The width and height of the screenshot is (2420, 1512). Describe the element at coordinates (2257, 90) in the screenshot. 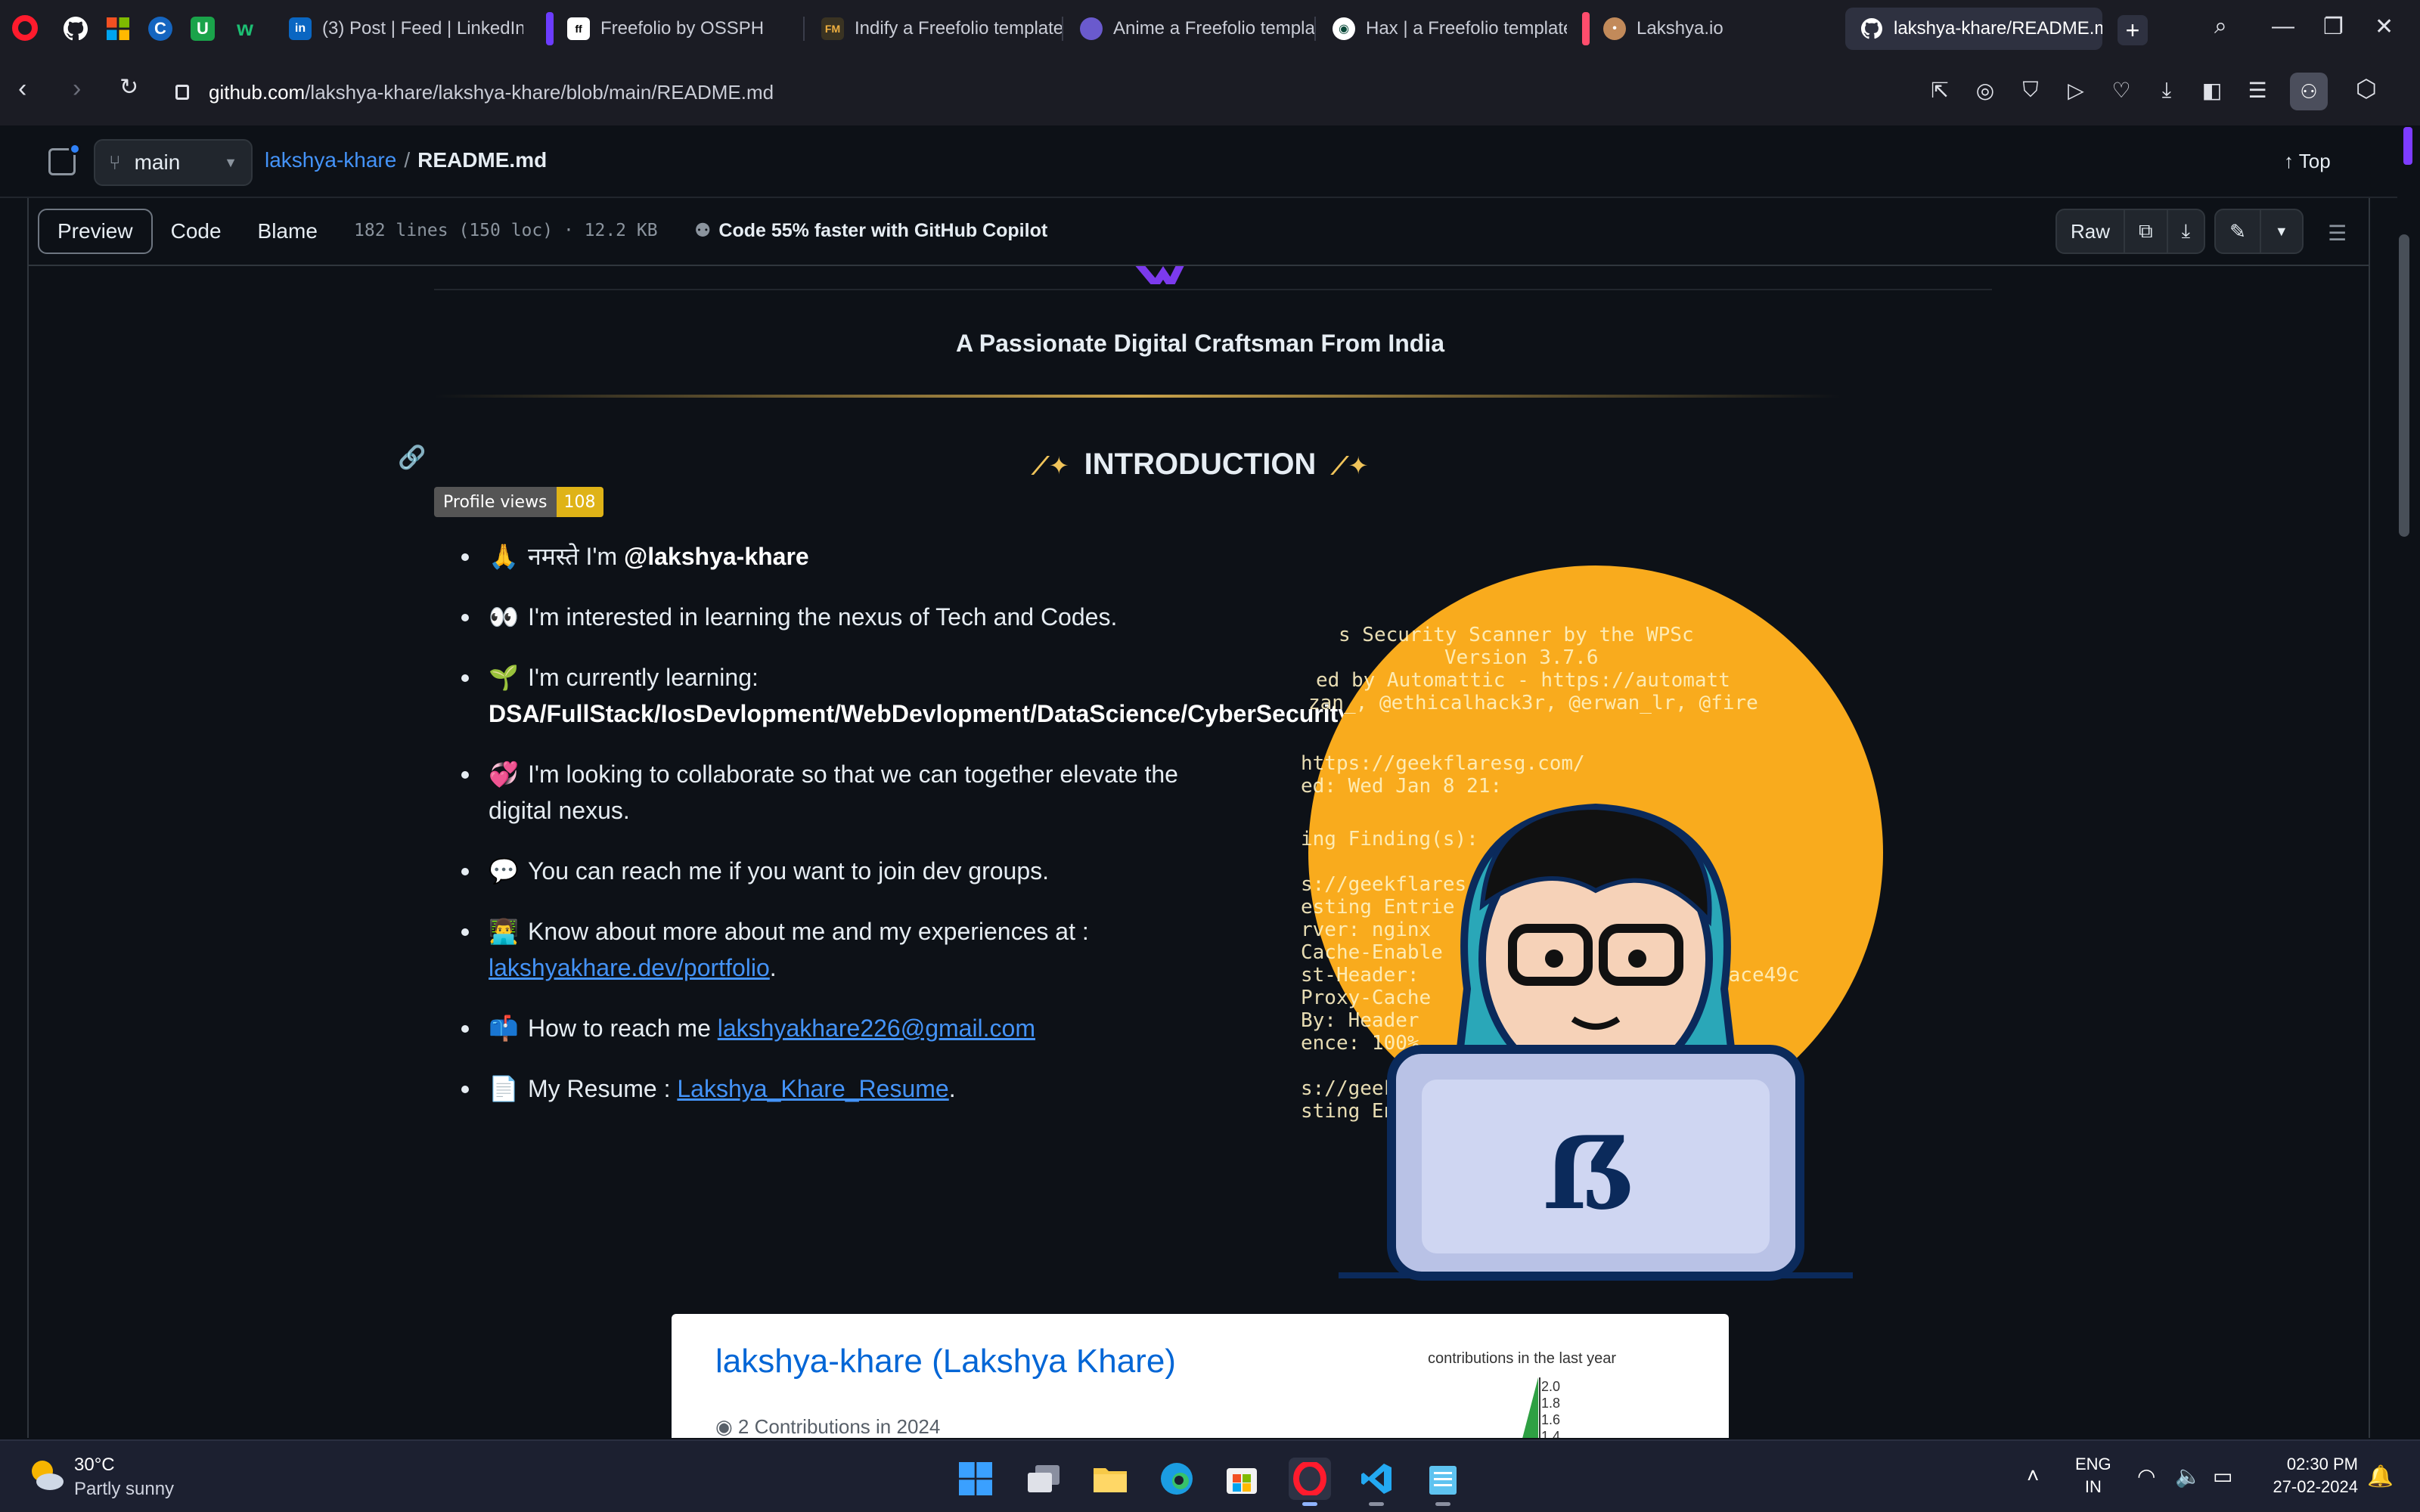

I see `easy-setup-icon: ☰` at that location.